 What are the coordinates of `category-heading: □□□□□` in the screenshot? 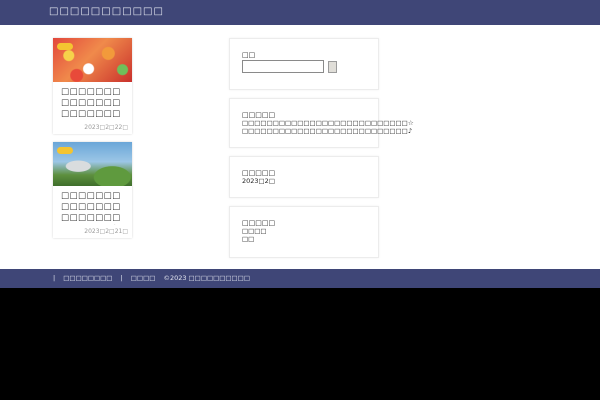 It's located at (259, 223).